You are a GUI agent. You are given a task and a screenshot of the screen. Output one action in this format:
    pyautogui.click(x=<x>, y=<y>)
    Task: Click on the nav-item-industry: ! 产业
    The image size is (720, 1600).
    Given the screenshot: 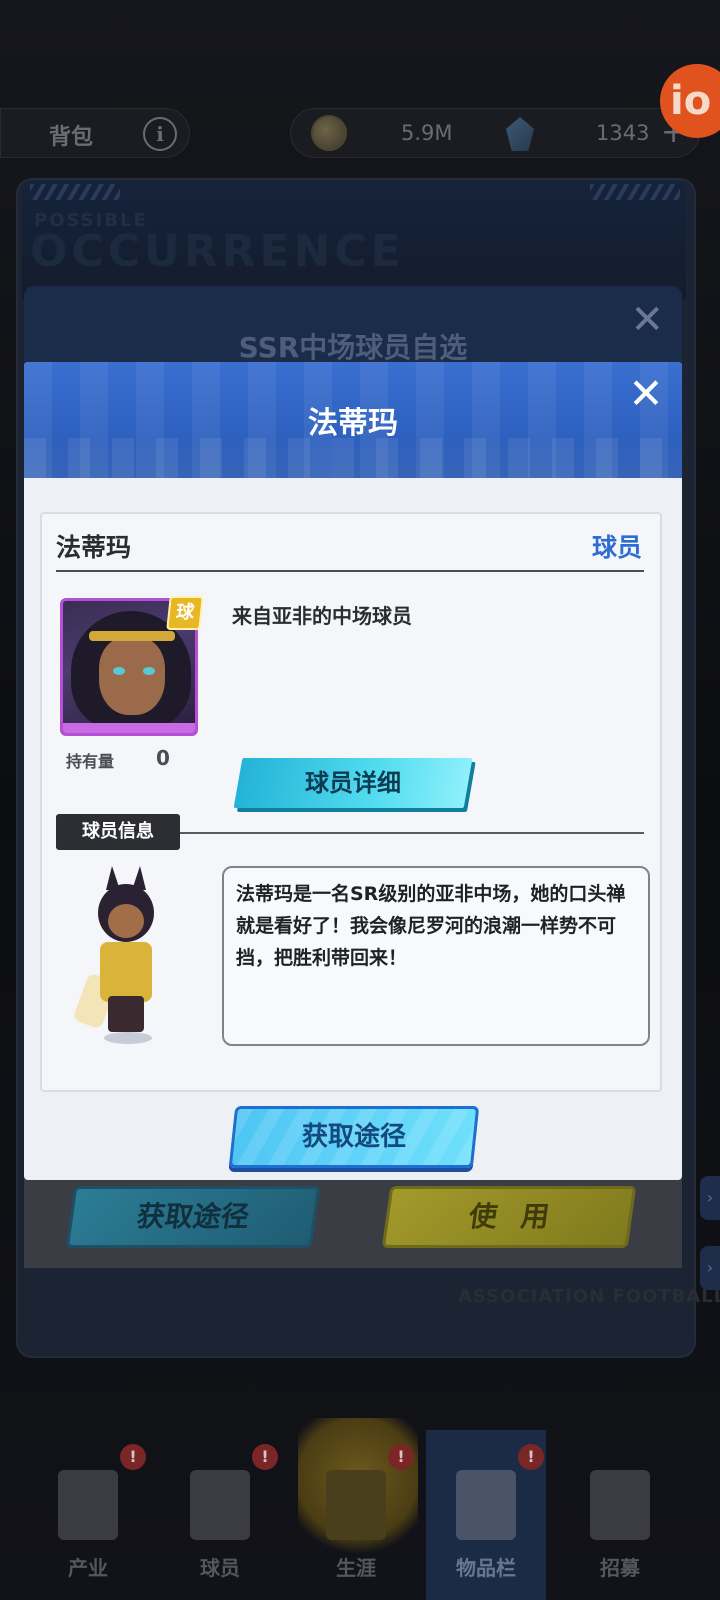 What is the action you would take?
    pyautogui.click(x=88, y=1515)
    